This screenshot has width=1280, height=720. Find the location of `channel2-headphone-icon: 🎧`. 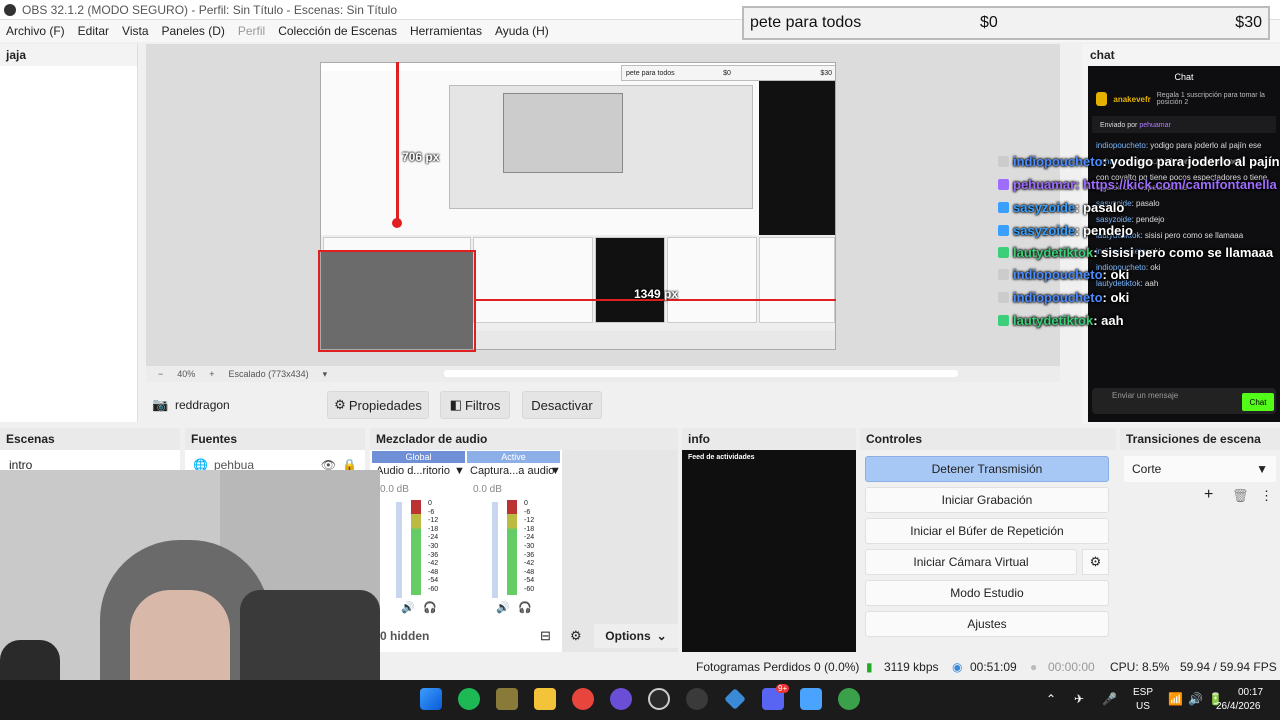

channel2-headphone-icon: 🎧 is located at coordinates (525, 607).